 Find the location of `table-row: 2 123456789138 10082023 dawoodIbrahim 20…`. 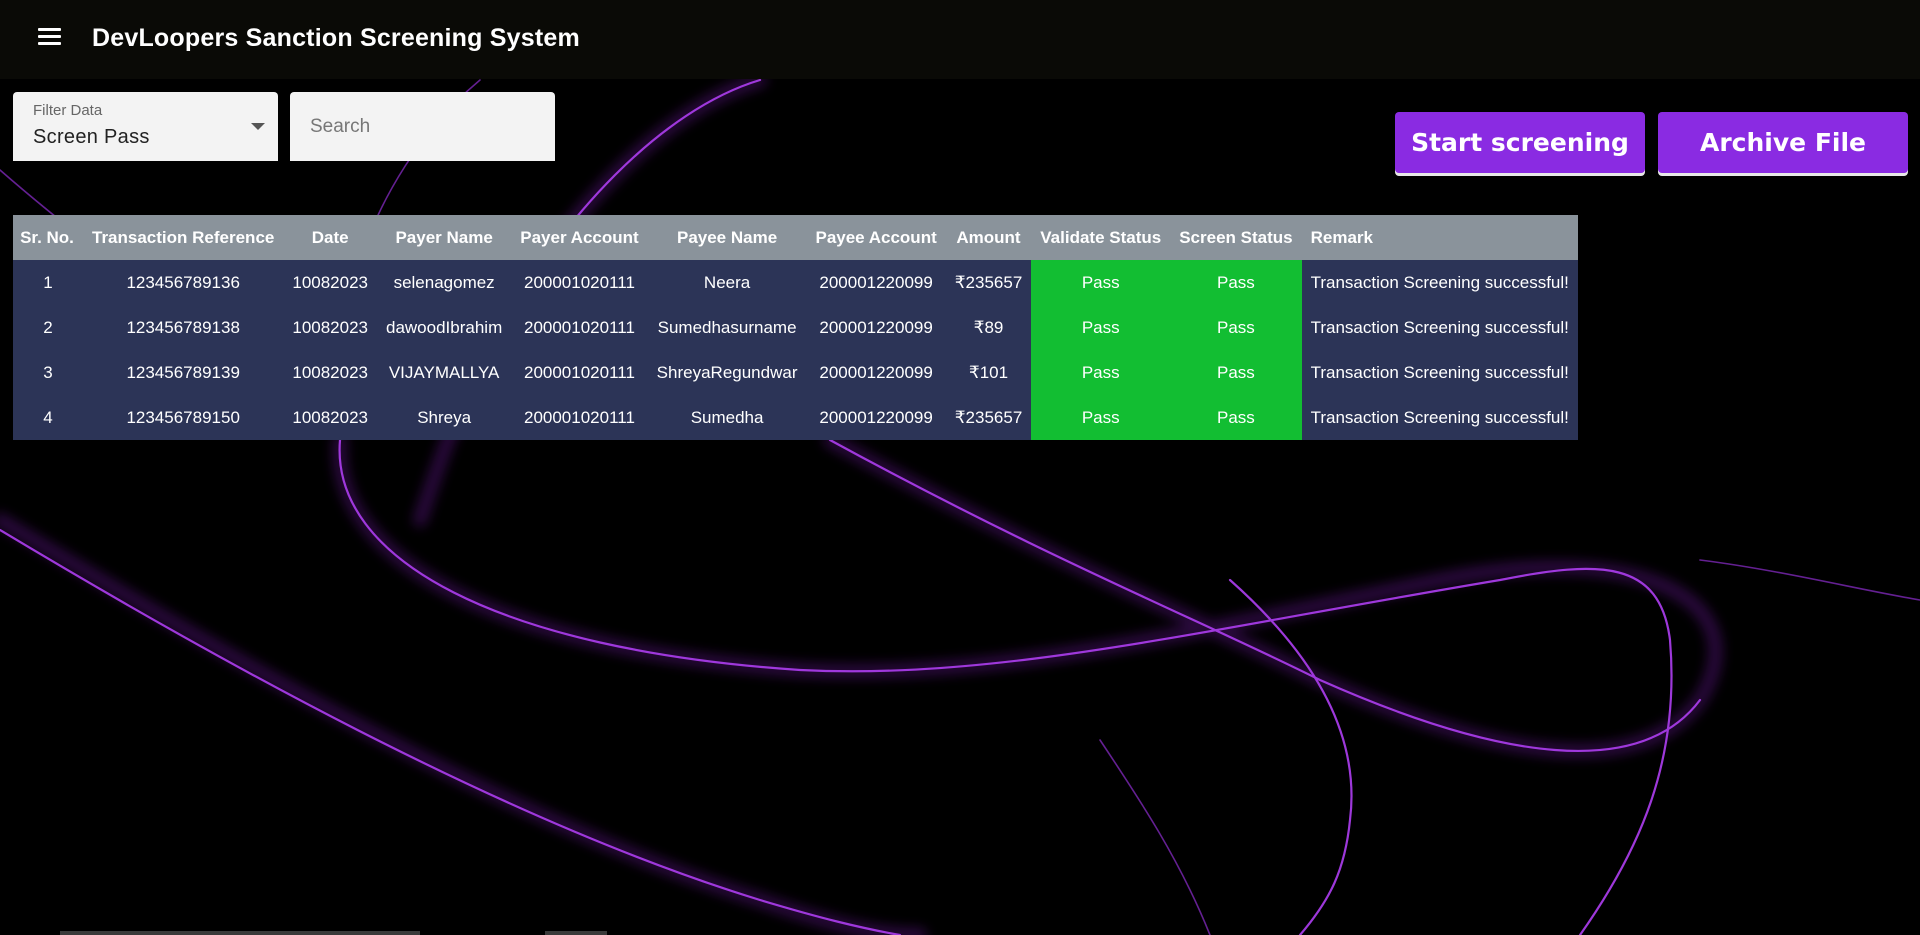

table-row: 2 123456789138 10082023 dawoodIbrahim 20… is located at coordinates (795, 327).